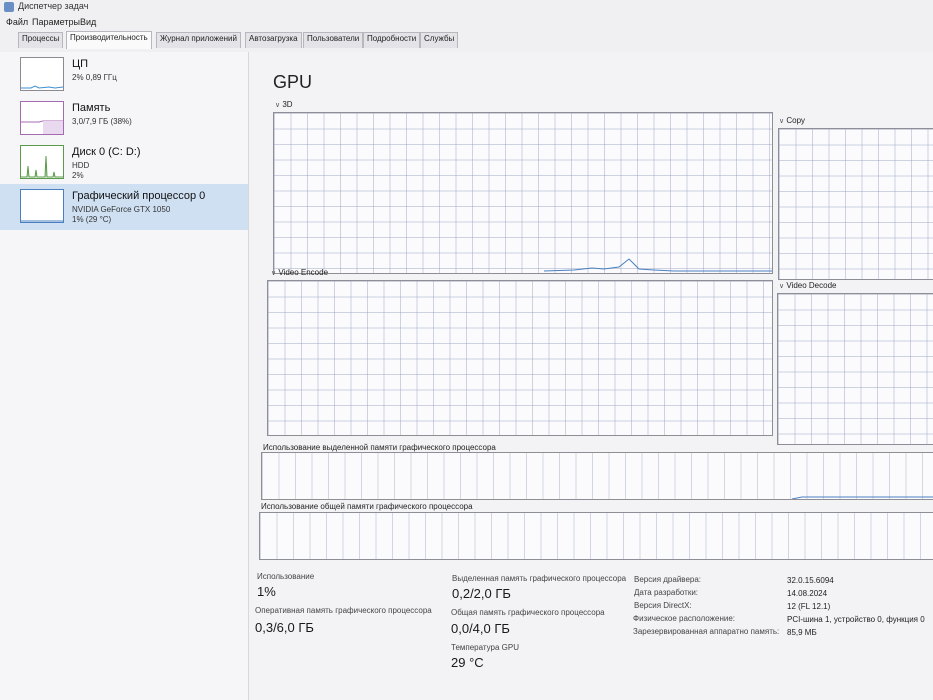  I want to click on tab-performance: Производительность, so click(109, 40).